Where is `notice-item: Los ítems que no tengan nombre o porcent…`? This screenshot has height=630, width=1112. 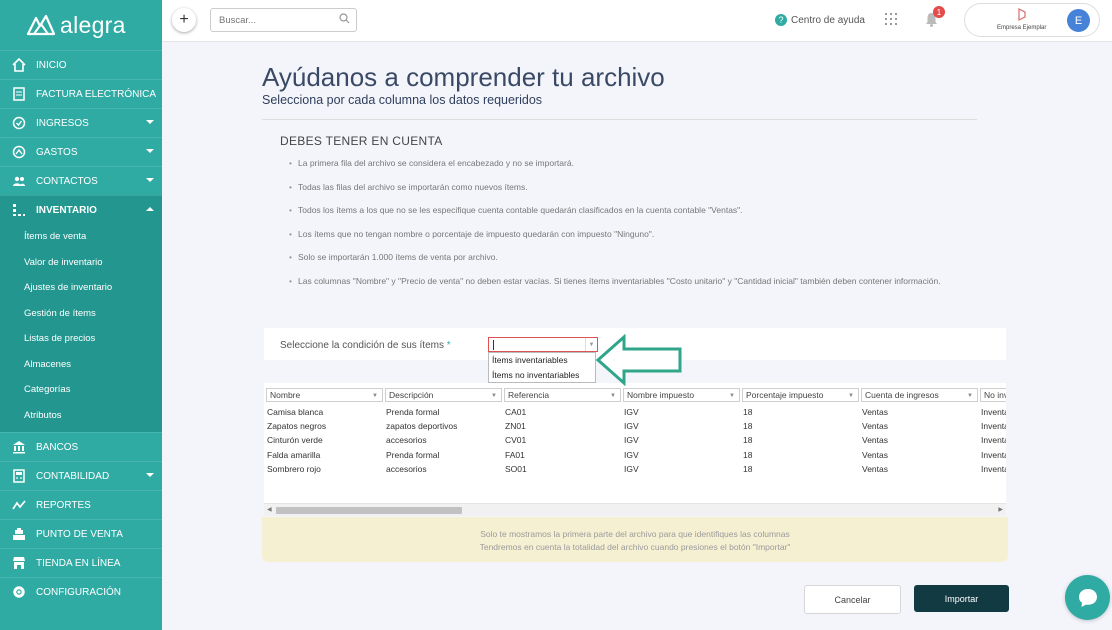 notice-item: Los ítems que no tengan nombre o porcent… is located at coordinates (629, 235).